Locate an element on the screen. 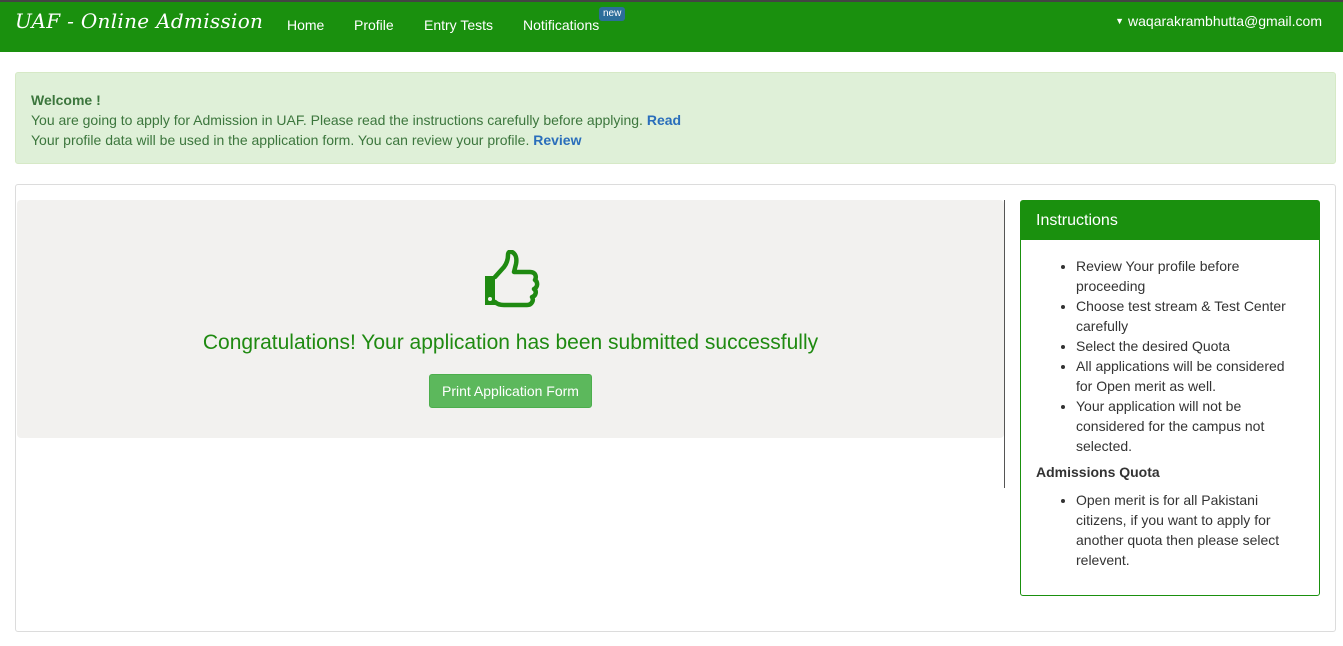  brand-logo: UAF - Online Admission is located at coordinates (139, 21).